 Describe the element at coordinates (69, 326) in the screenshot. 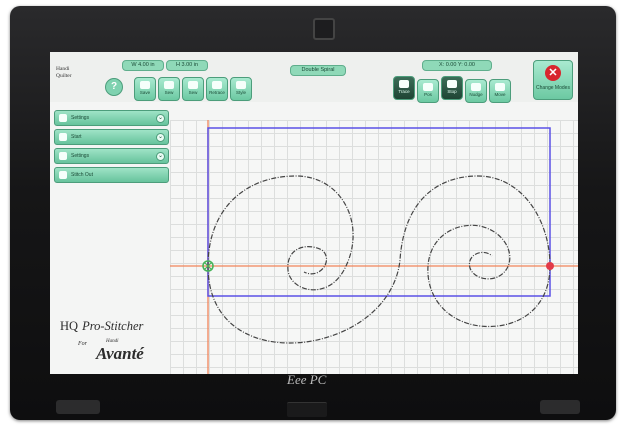

I see `brand-hq: HQ` at that location.